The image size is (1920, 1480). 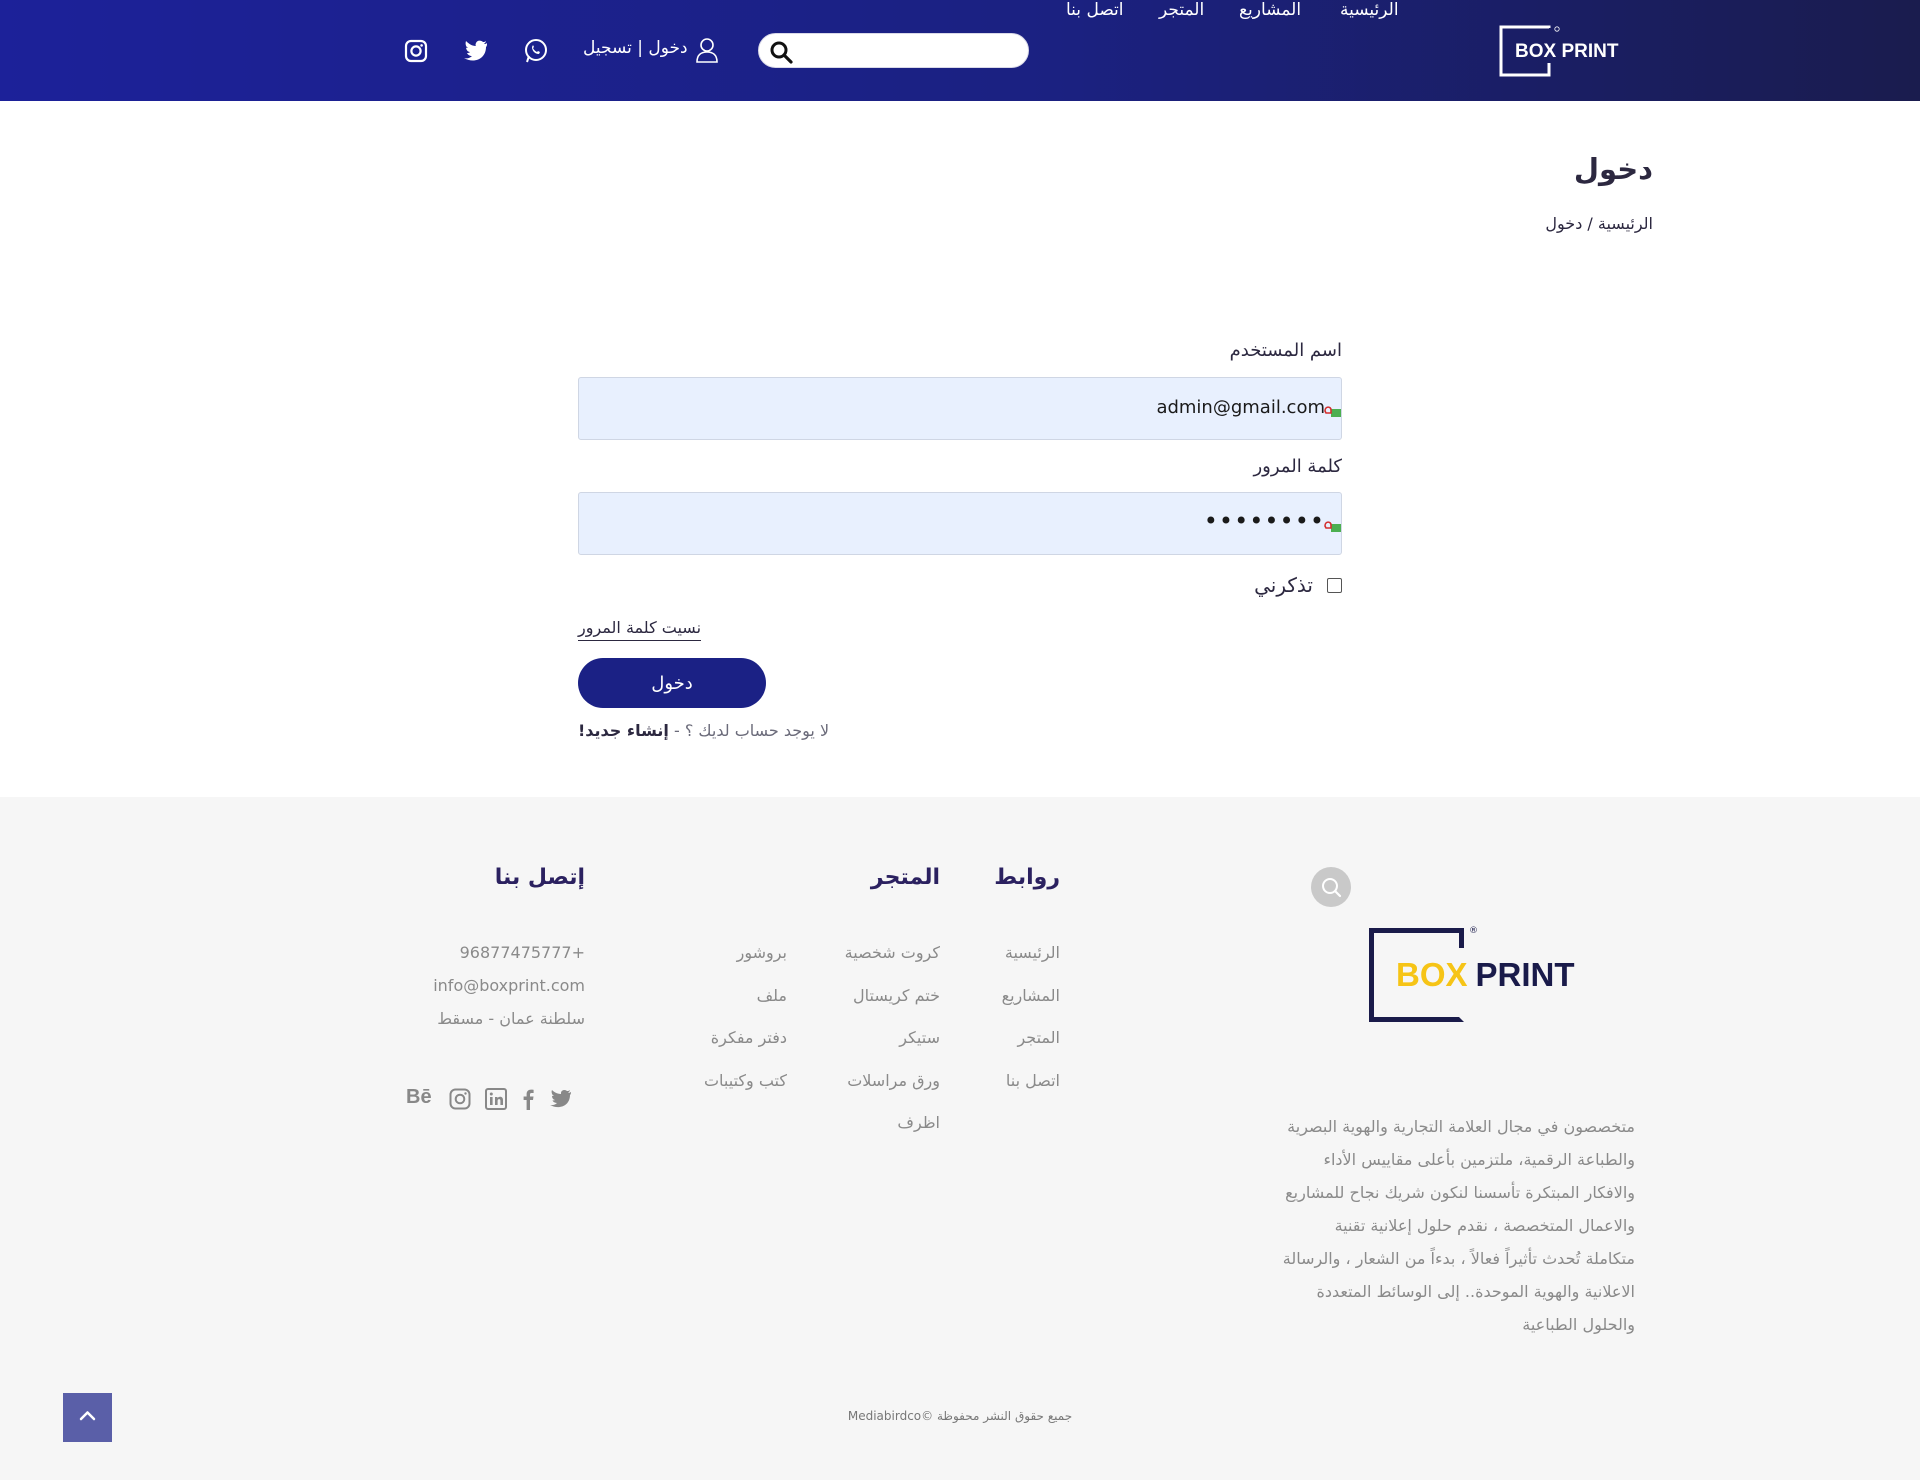 I want to click on breadcrumb-current: دخول, so click(x=1564, y=223).